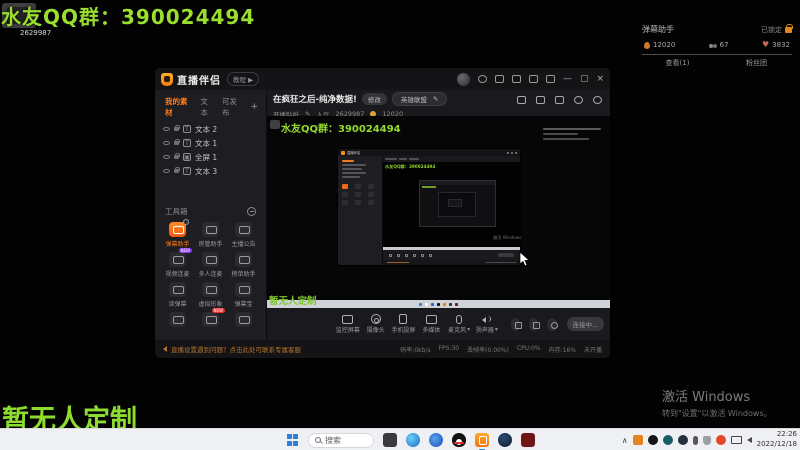 This screenshot has width=800, height=450. I want to click on source-row: T 文本 3, so click(210, 171).